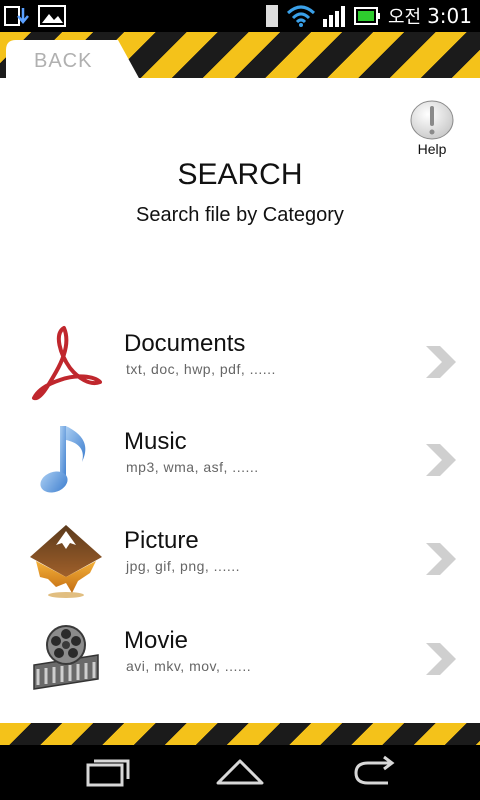 The height and width of the screenshot is (800, 480). I want to click on category-title: Music, so click(155, 441).